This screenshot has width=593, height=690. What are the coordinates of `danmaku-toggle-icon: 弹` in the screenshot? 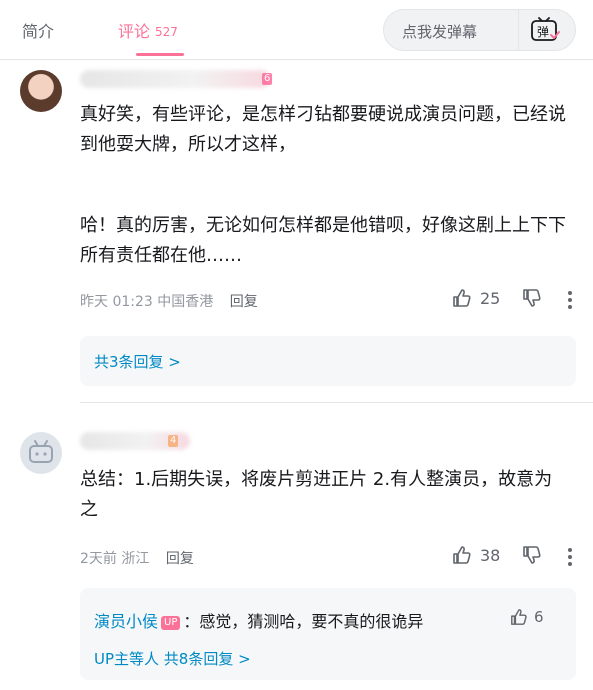 It's located at (545, 30).